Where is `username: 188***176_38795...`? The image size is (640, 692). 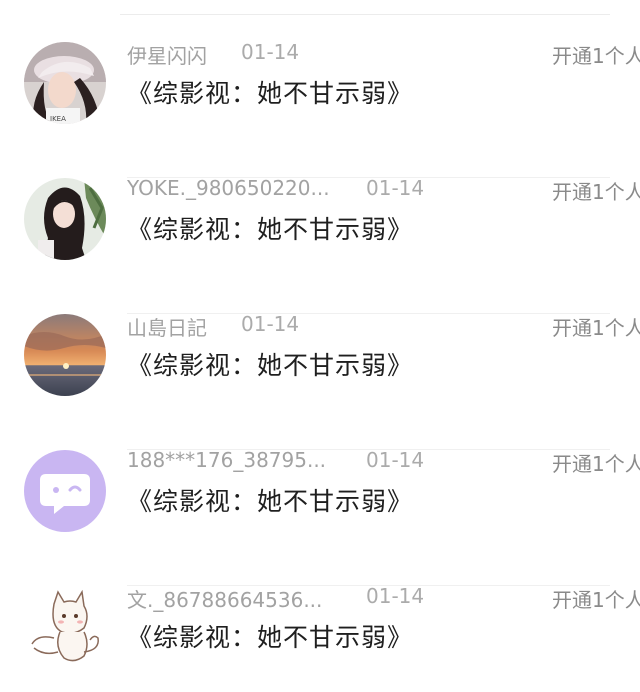
username: 188***176_38795... is located at coordinates (226, 460).